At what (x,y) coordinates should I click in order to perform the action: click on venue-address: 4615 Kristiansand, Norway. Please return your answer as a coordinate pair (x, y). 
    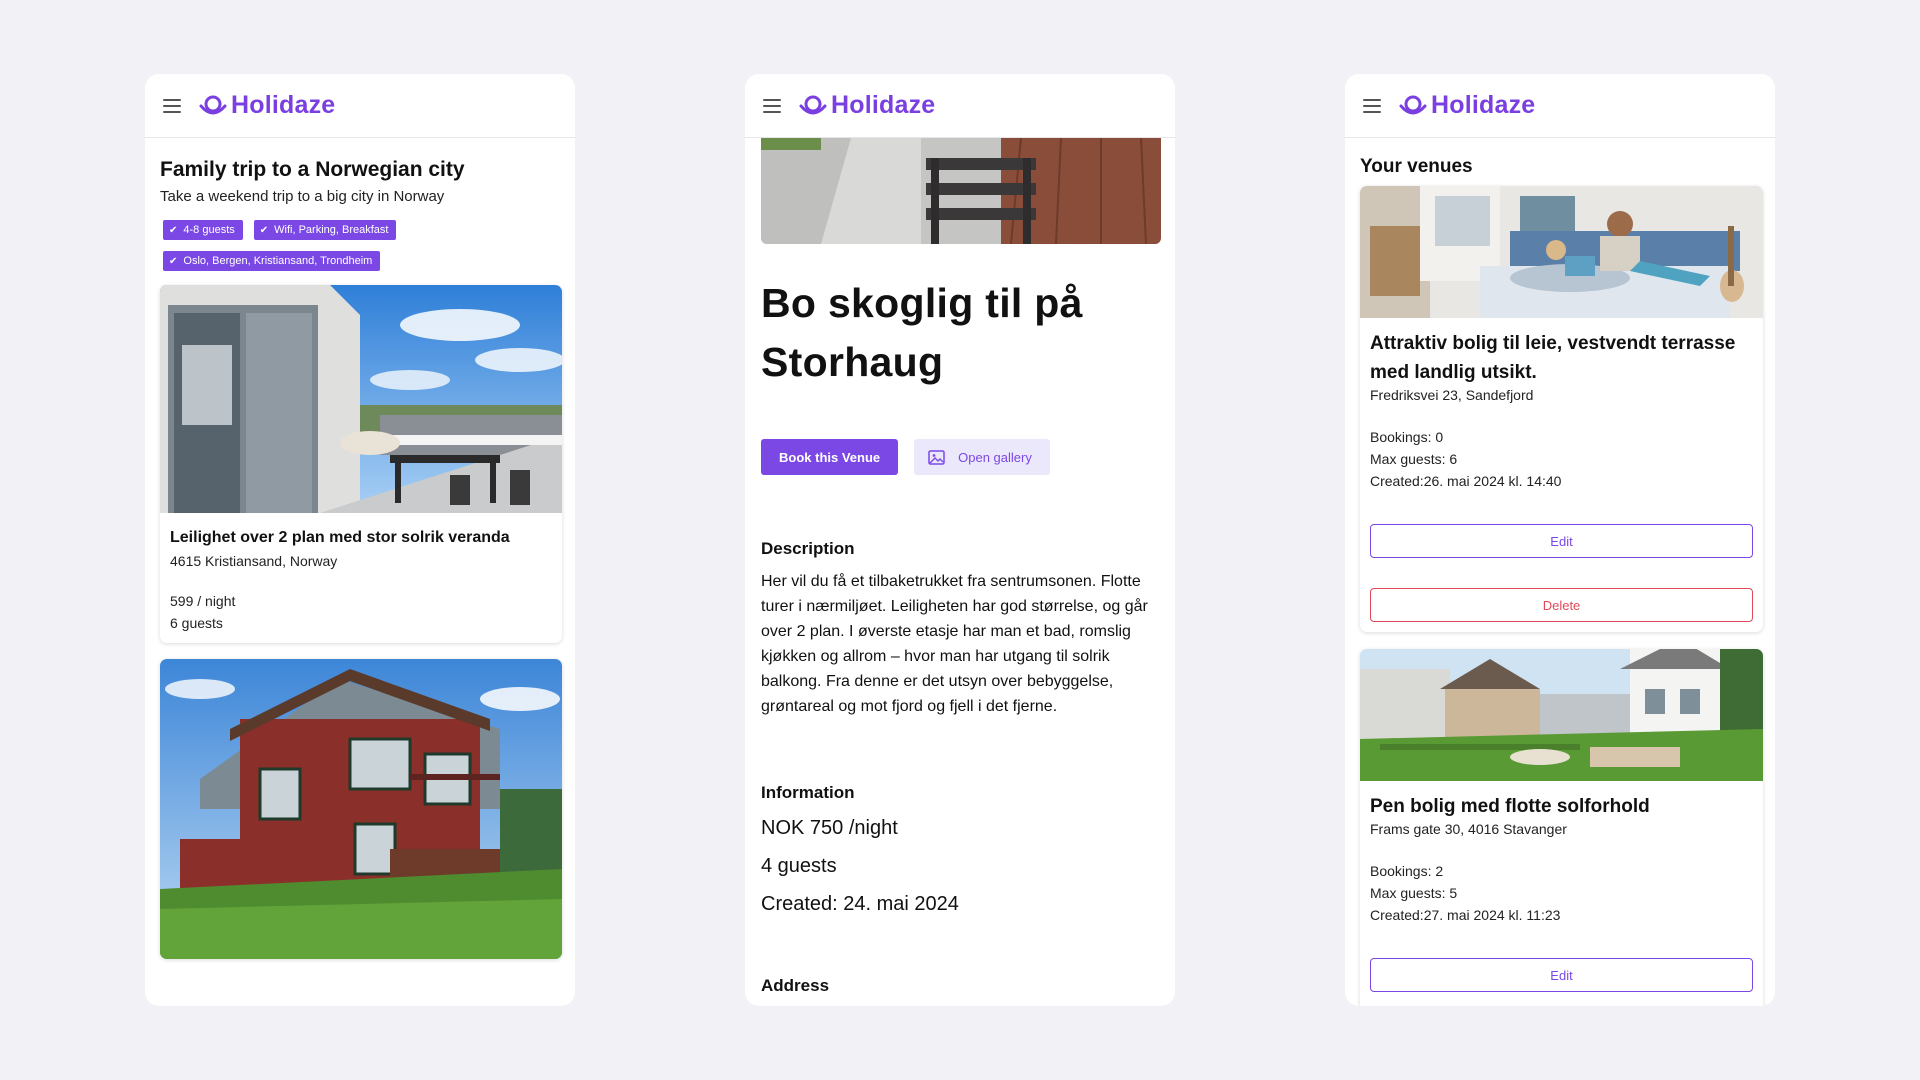
    Looking at the image, I should click on (254, 561).